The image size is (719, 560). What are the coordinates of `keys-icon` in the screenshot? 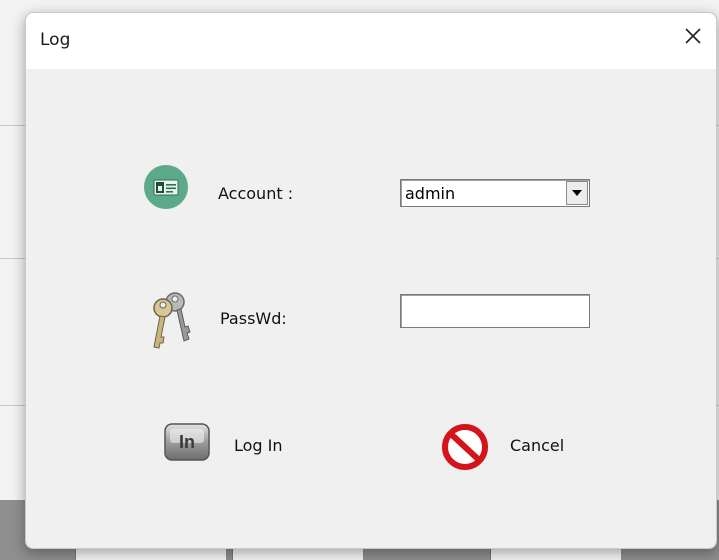 It's located at (172, 320).